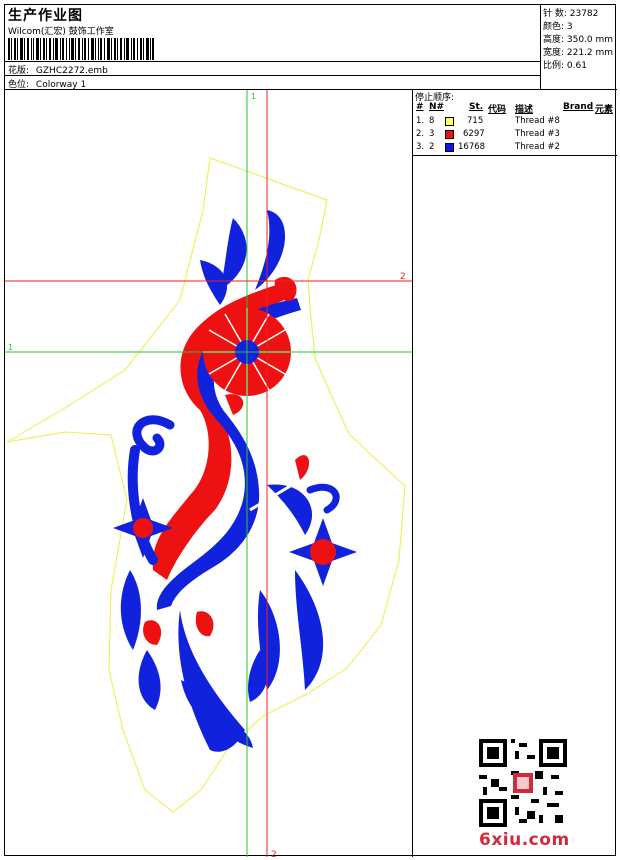  Describe the element at coordinates (472, 147) in the screenshot. I see `row-stitches: 16768` at that location.